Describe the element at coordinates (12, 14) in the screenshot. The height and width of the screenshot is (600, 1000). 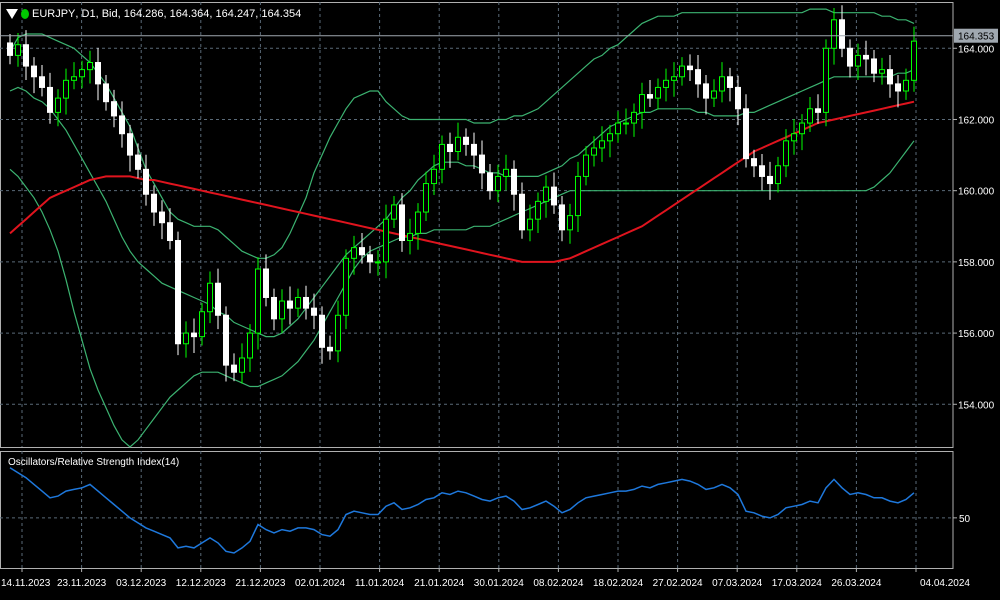
I see `triangle-down-icon` at that location.